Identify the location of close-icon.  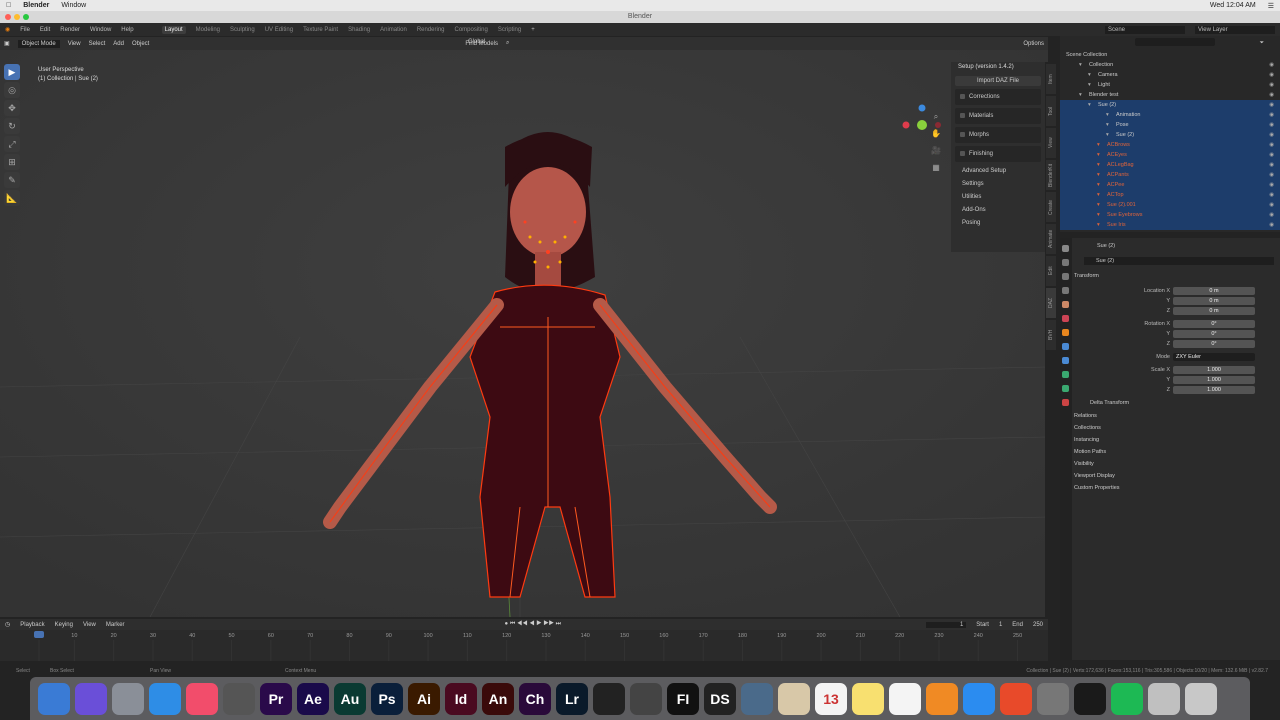
(8, 17).